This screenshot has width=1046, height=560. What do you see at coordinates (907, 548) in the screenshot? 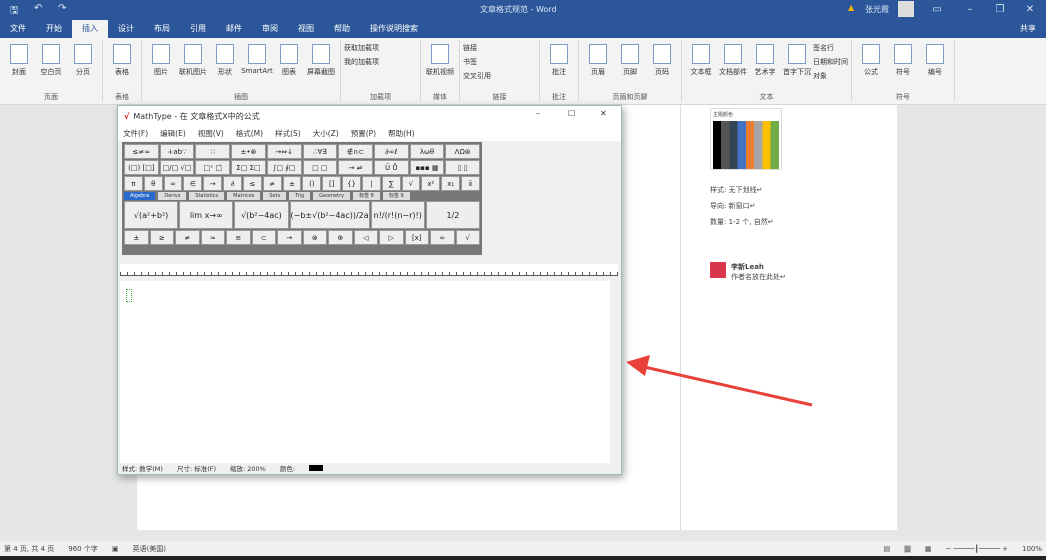
I see `print-layout-icon: ▥` at bounding box center [907, 548].